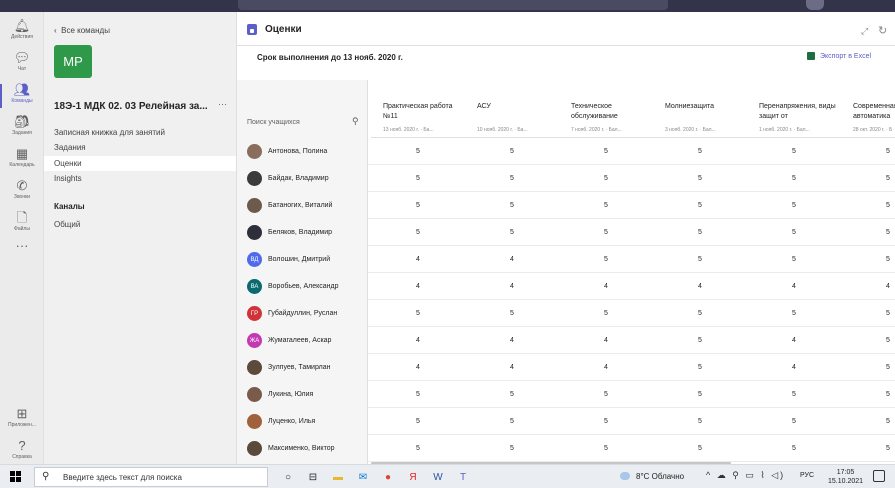 The width and height of the screenshot is (895, 488). What do you see at coordinates (22, 36) in the screenshot?
I see `rail-item-bell: 🔔︎ Действия` at bounding box center [22, 36].